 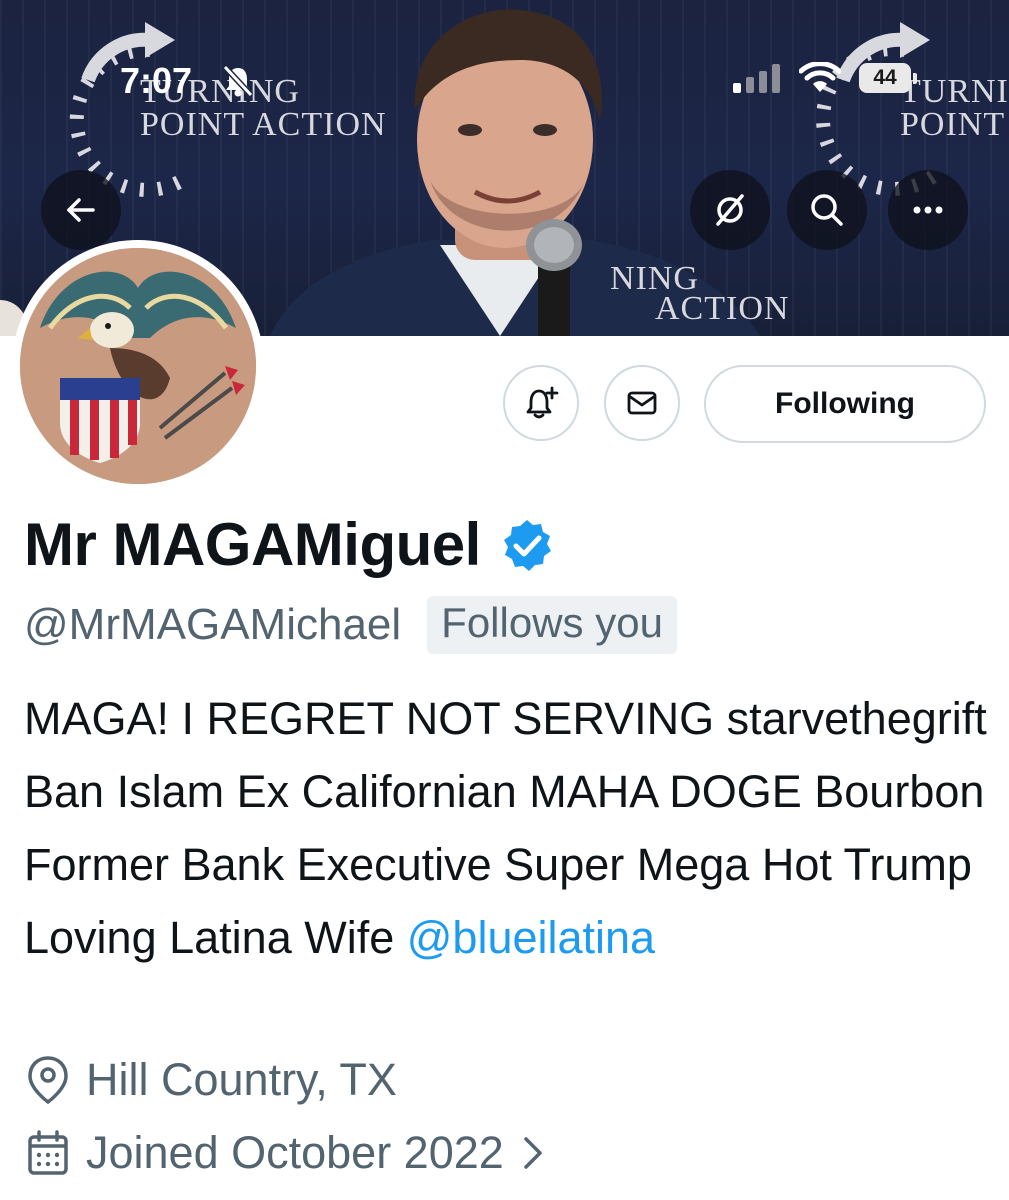 I want to click on more-icon, so click(x=928, y=210).